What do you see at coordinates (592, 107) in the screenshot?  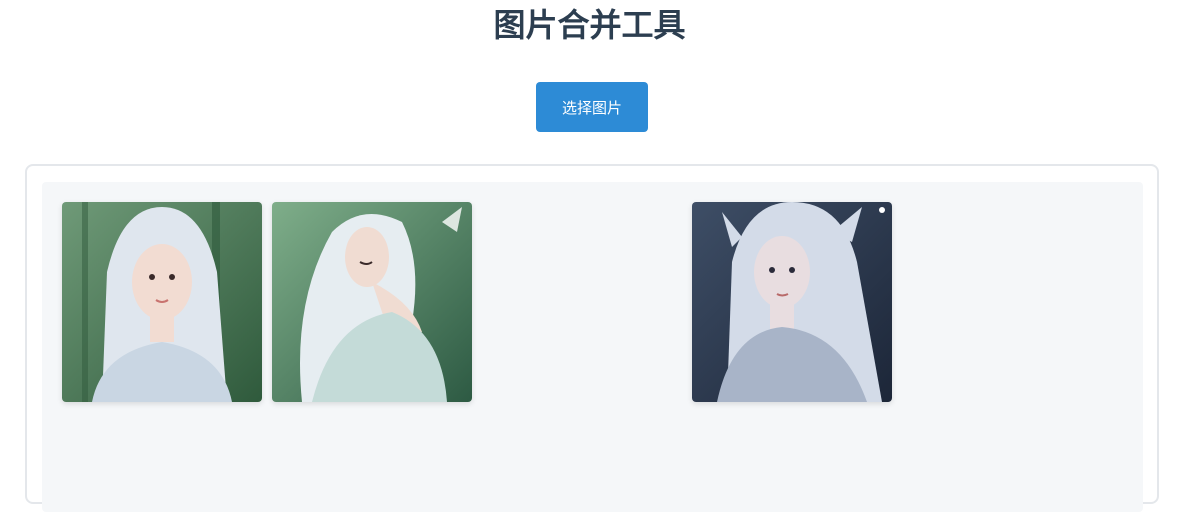 I see `select-images-button: 选择图片` at bounding box center [592, 107].